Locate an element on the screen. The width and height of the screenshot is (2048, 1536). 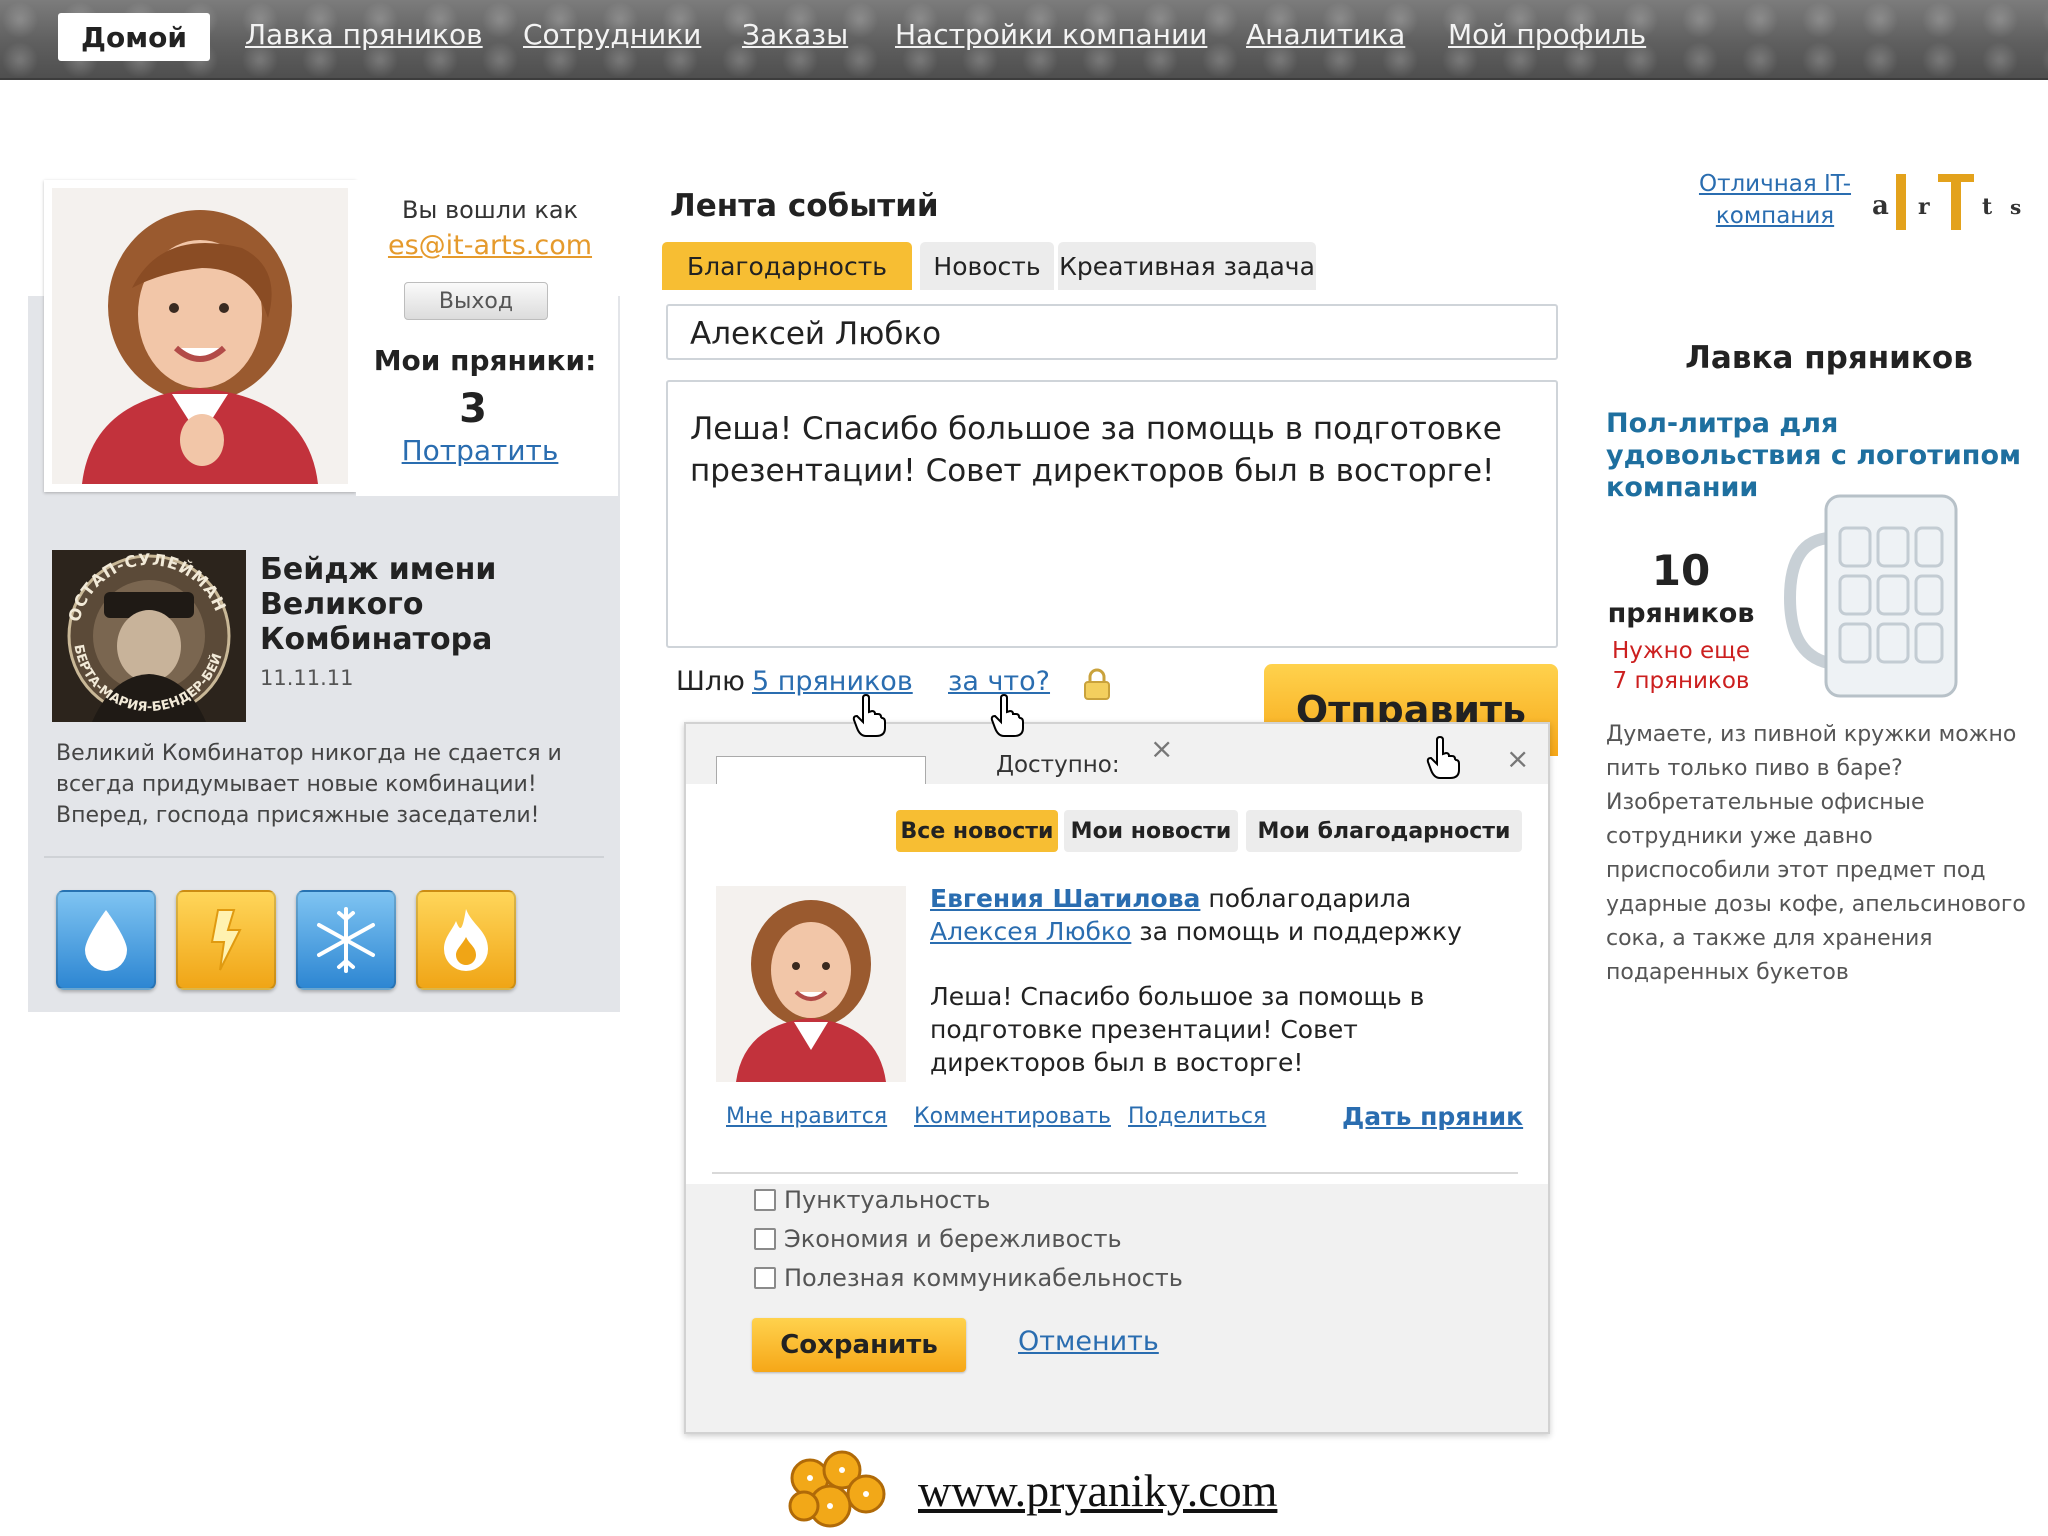
tab-my-news: Мои новости is located at coordinates (1151, 831).